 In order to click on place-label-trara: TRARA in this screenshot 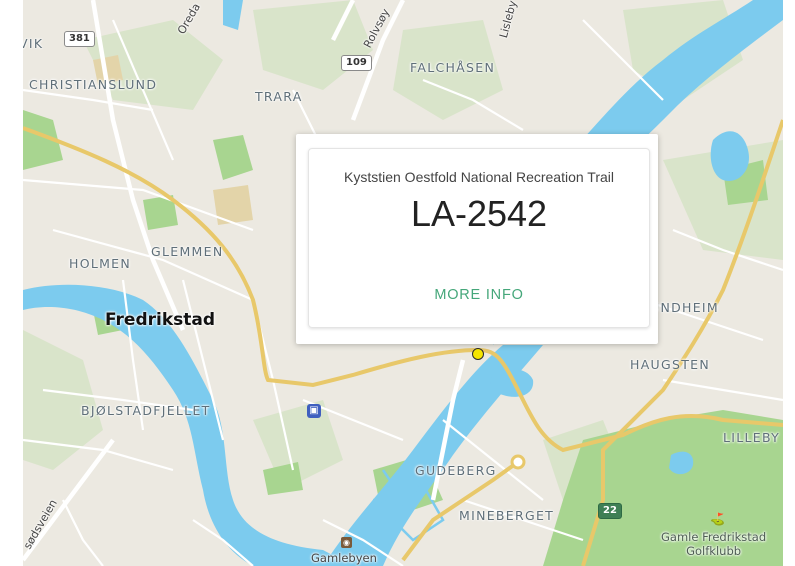, I will do `click(279, 96)`.